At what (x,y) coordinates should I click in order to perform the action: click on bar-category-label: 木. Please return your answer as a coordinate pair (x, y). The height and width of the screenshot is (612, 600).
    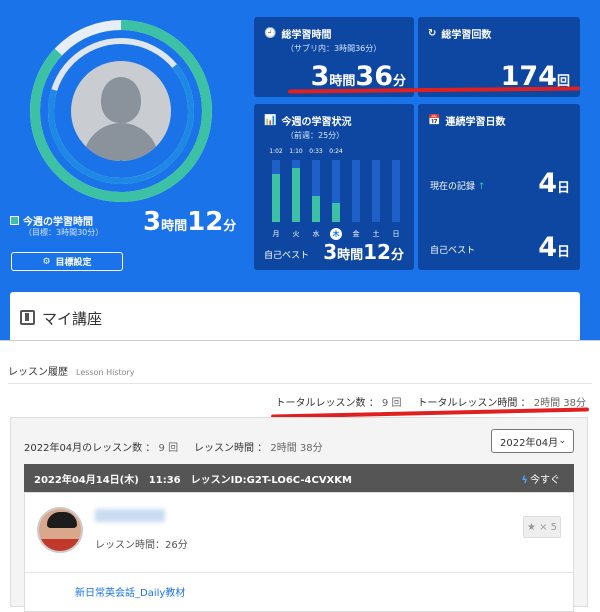
    Looking at the image, I should click on (336, 234).